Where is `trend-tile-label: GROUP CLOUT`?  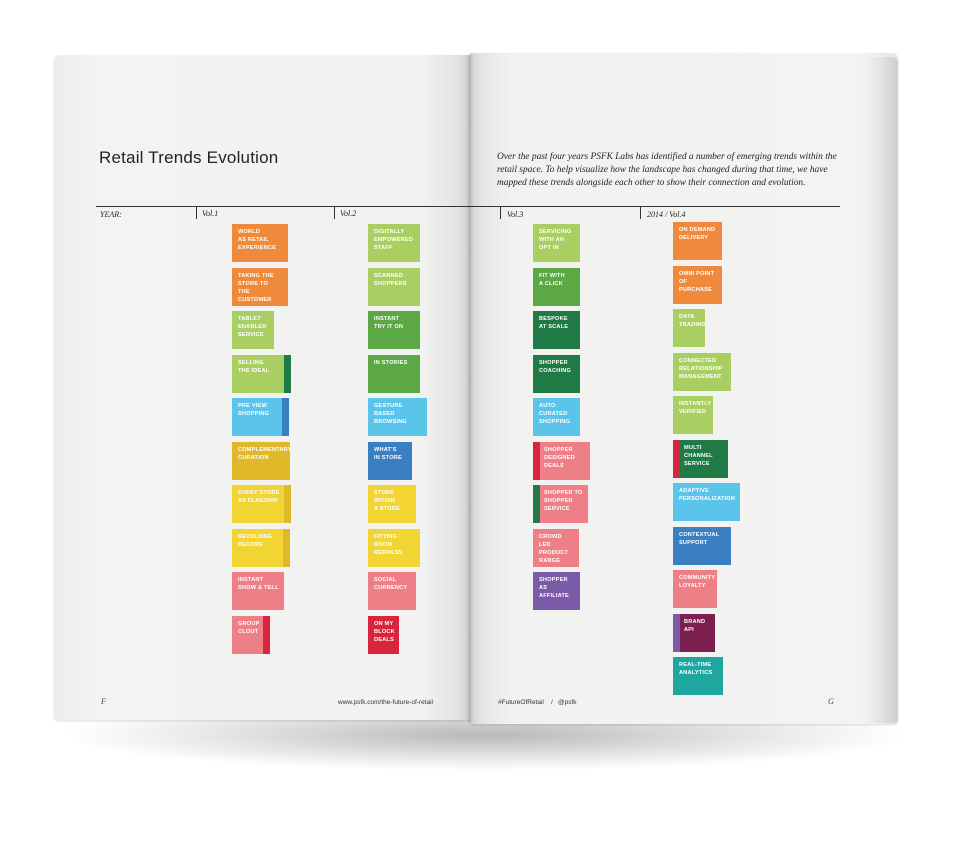
trend-tile-label: GROUP CLOUT is located at coordinates (249, 627).